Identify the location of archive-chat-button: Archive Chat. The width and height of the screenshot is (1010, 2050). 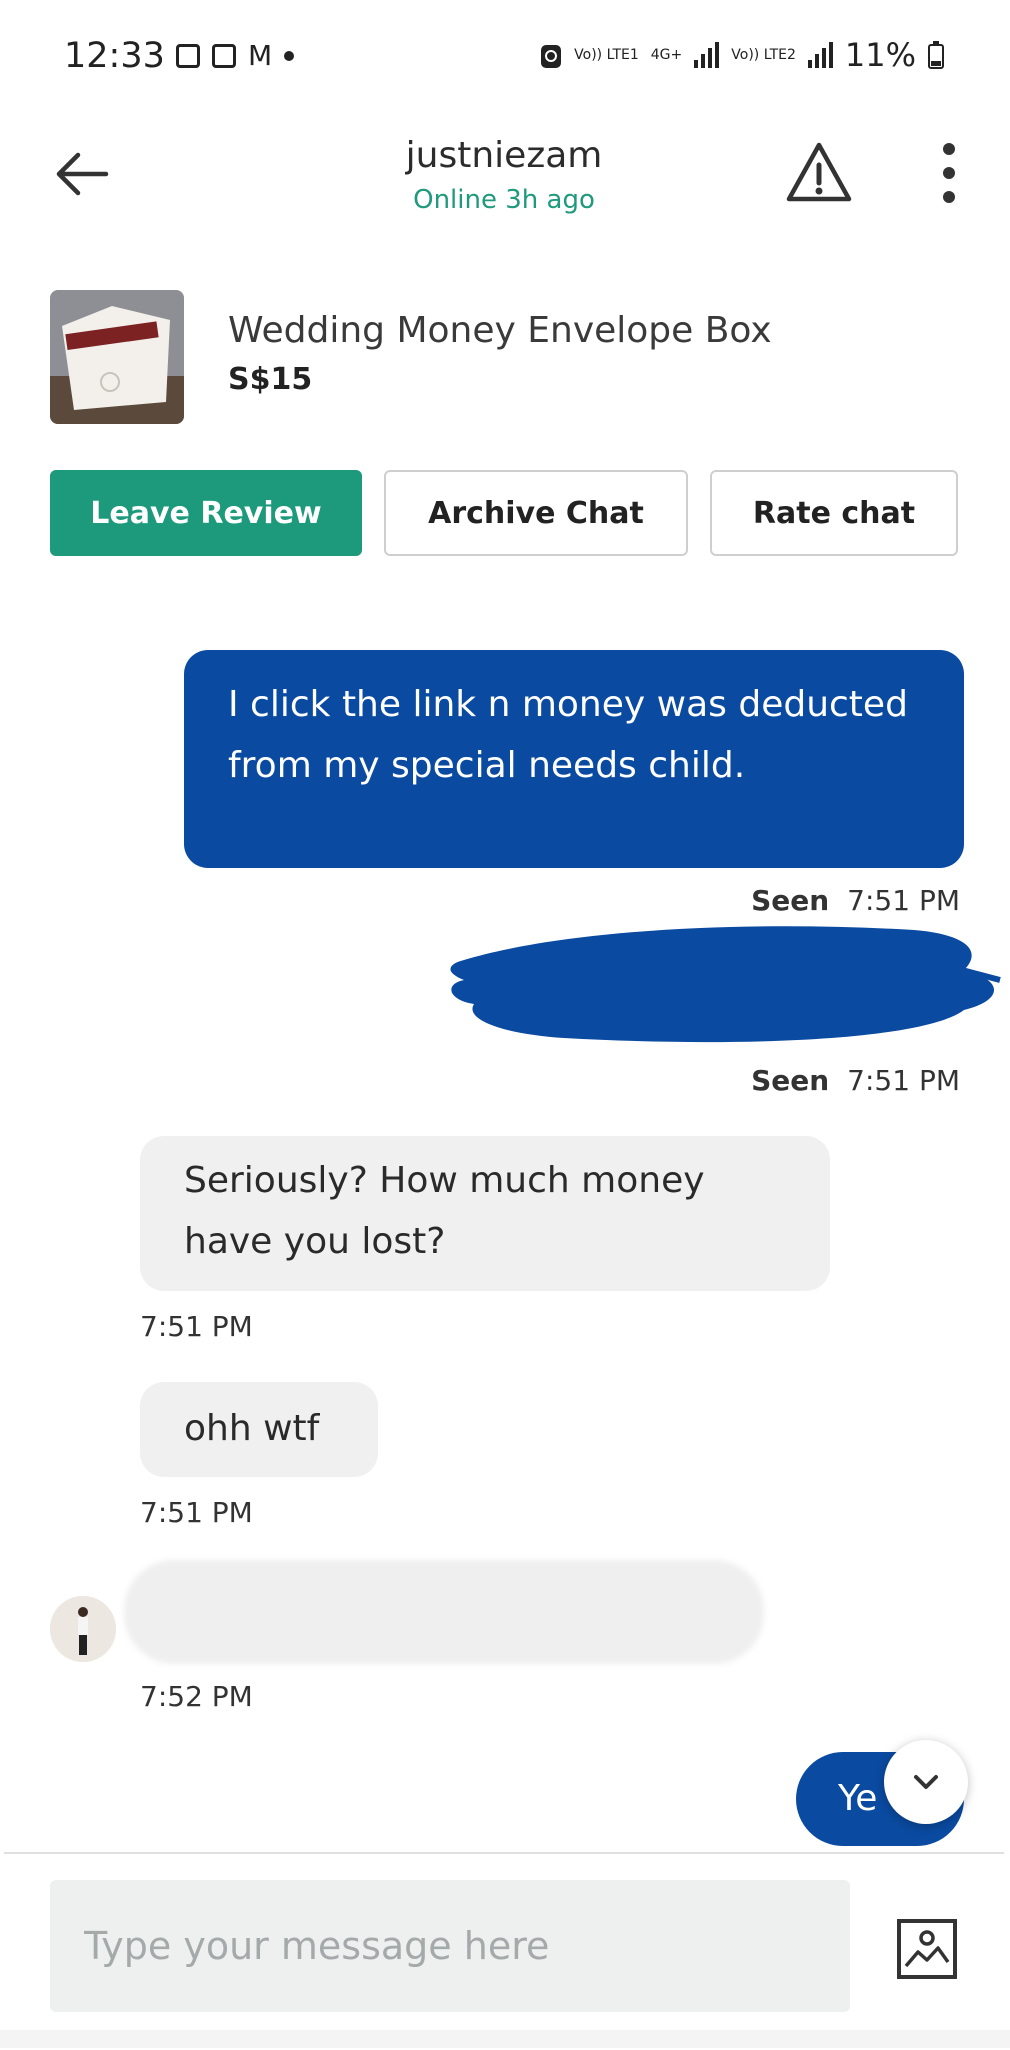
(536, 513).